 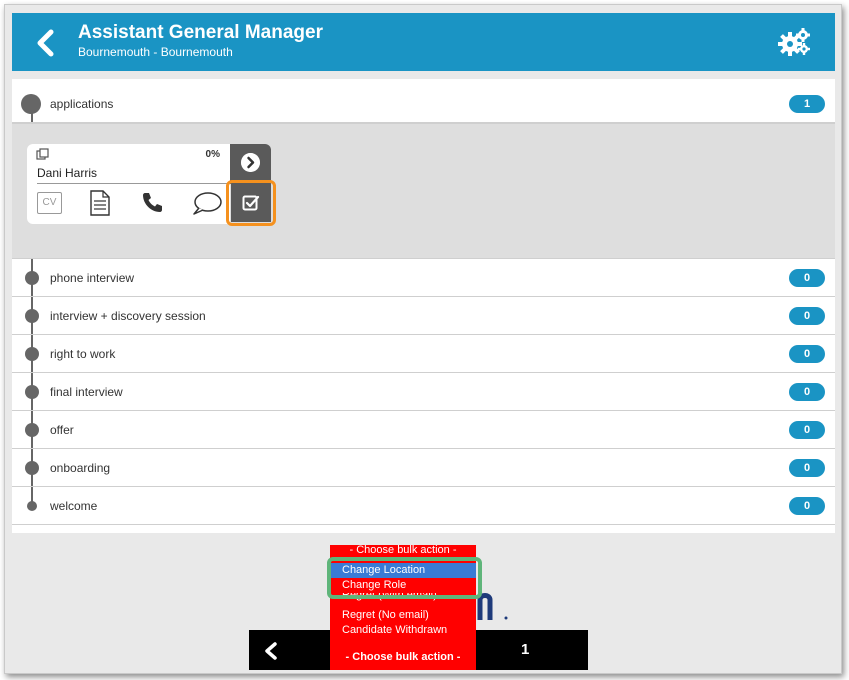 What do you see at coordinates (86, 392) in the screenshot?
I see `stage-label: final interview` at bounding box center [86, 392].